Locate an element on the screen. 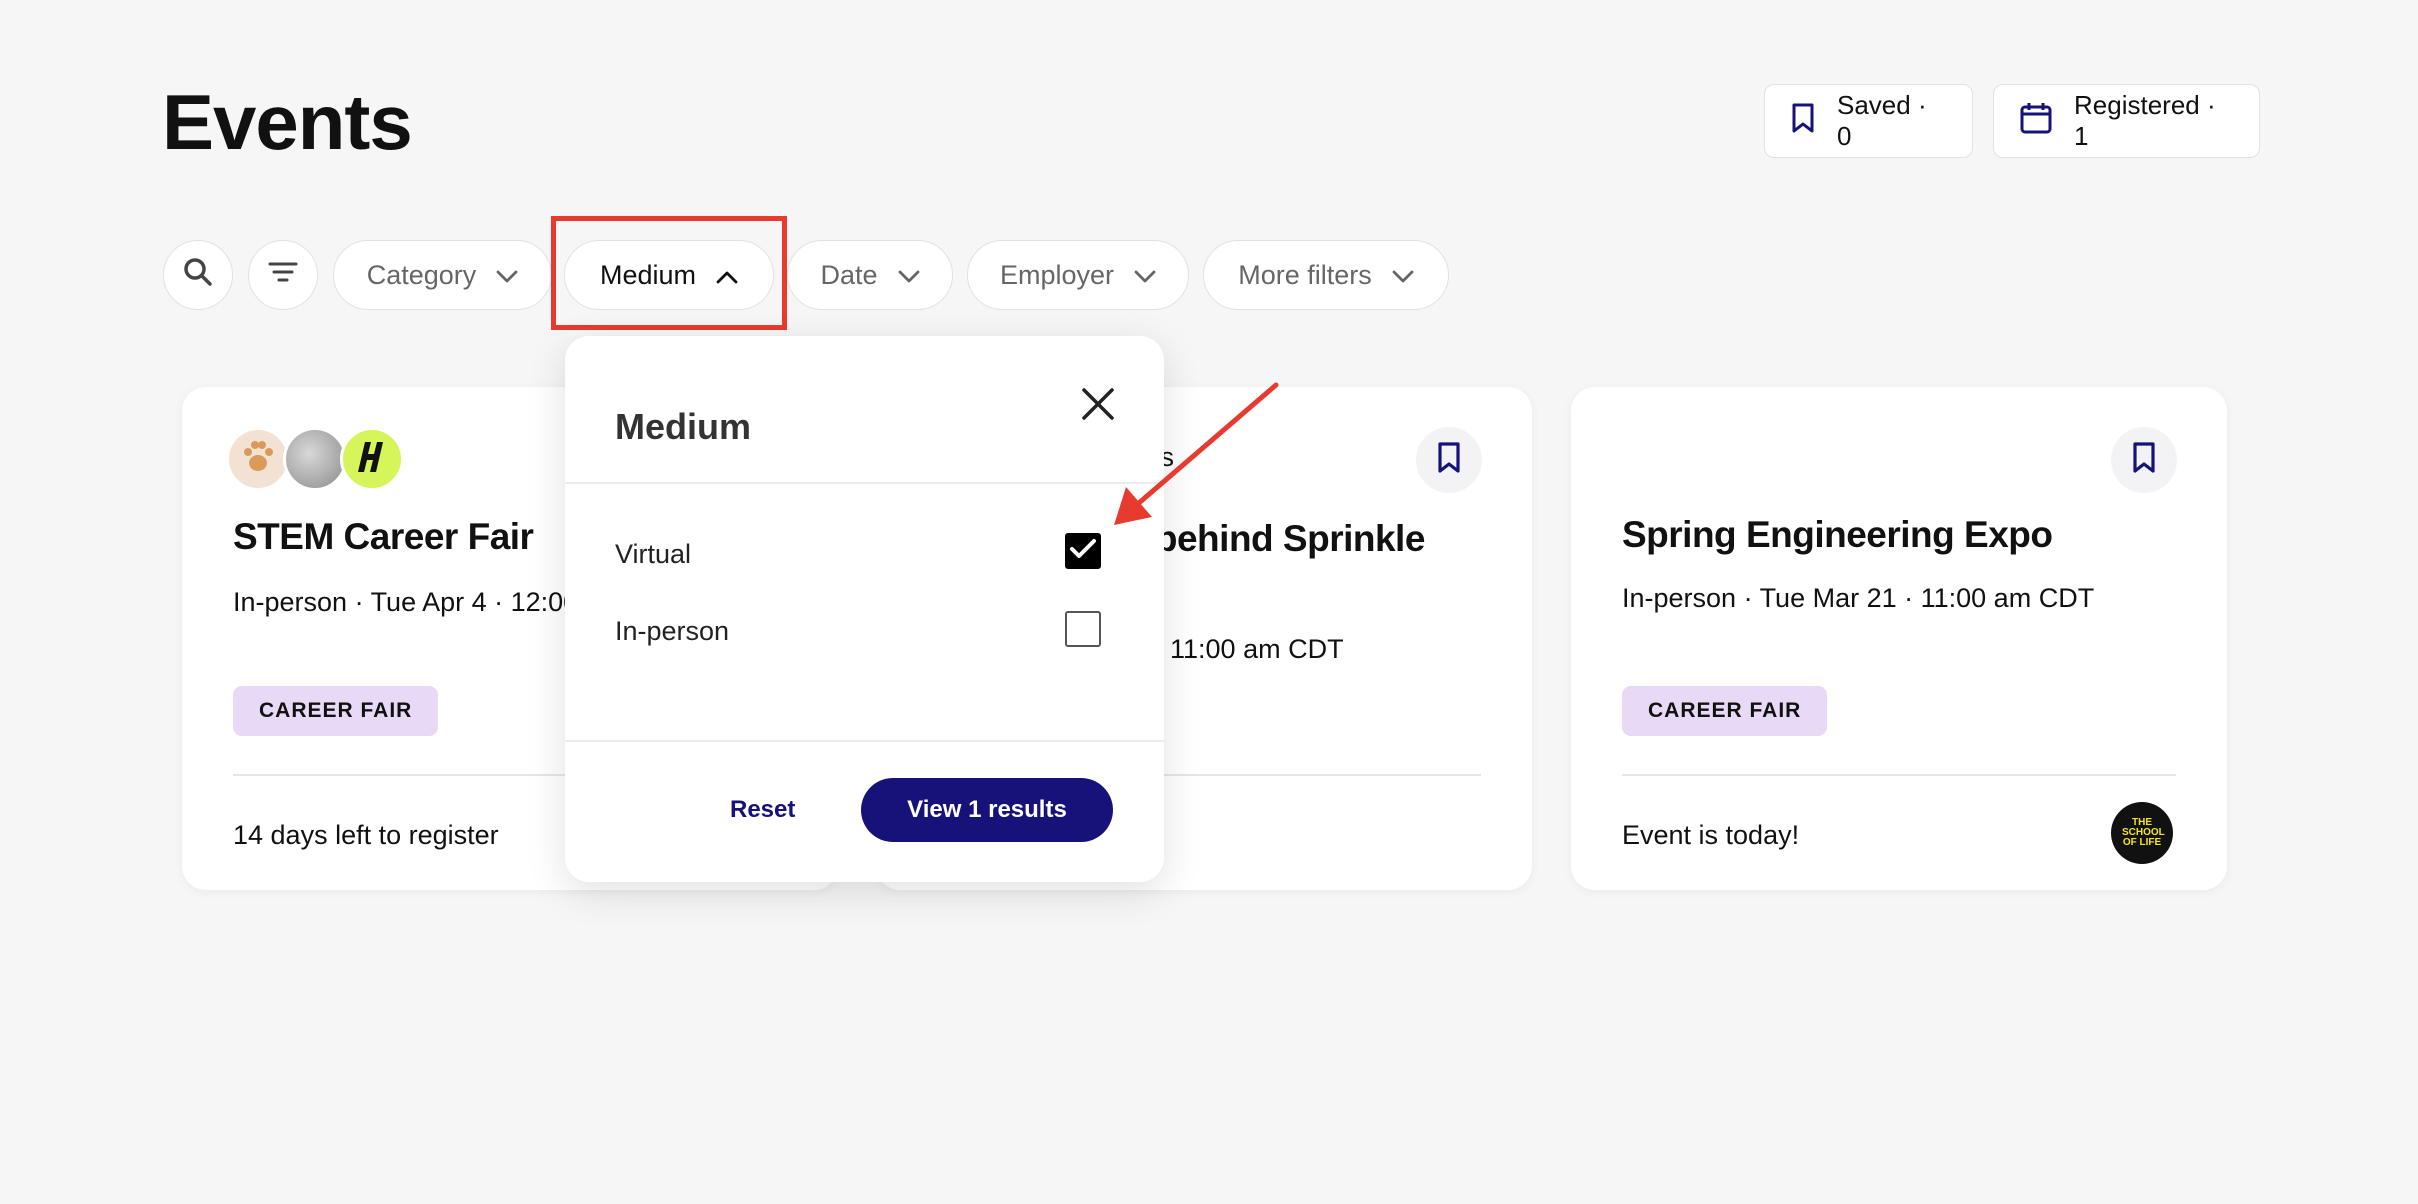 This screenshot has height=1204, width=2418. category-filter-label: Category is located at coordinates (421, 274).